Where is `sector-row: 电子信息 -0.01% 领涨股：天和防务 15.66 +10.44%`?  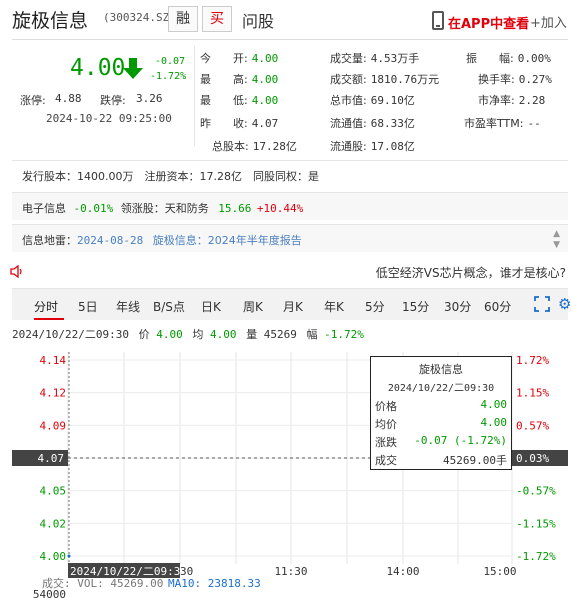
sector-row: 电子信息 -0.01% 领涨股：天和防务 15.66 +10.44% is located at coordinates (290, 206).